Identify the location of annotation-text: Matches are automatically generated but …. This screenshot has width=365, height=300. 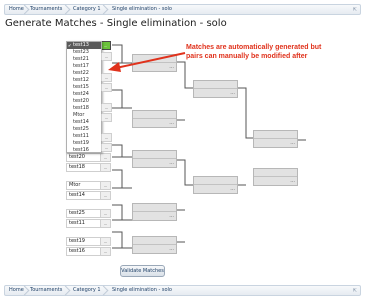
(254, 52).